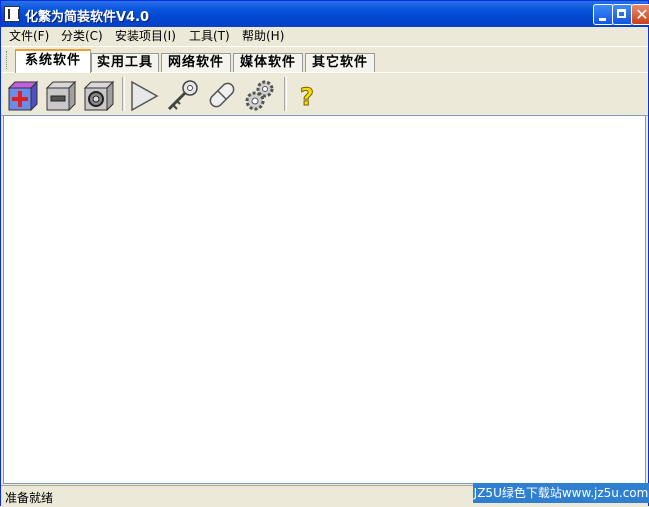 The image size is (649, 507). What do you see at coordinates (12, 14) in the screenshot?
I see `app-icon` at bounding box center [12, 14].